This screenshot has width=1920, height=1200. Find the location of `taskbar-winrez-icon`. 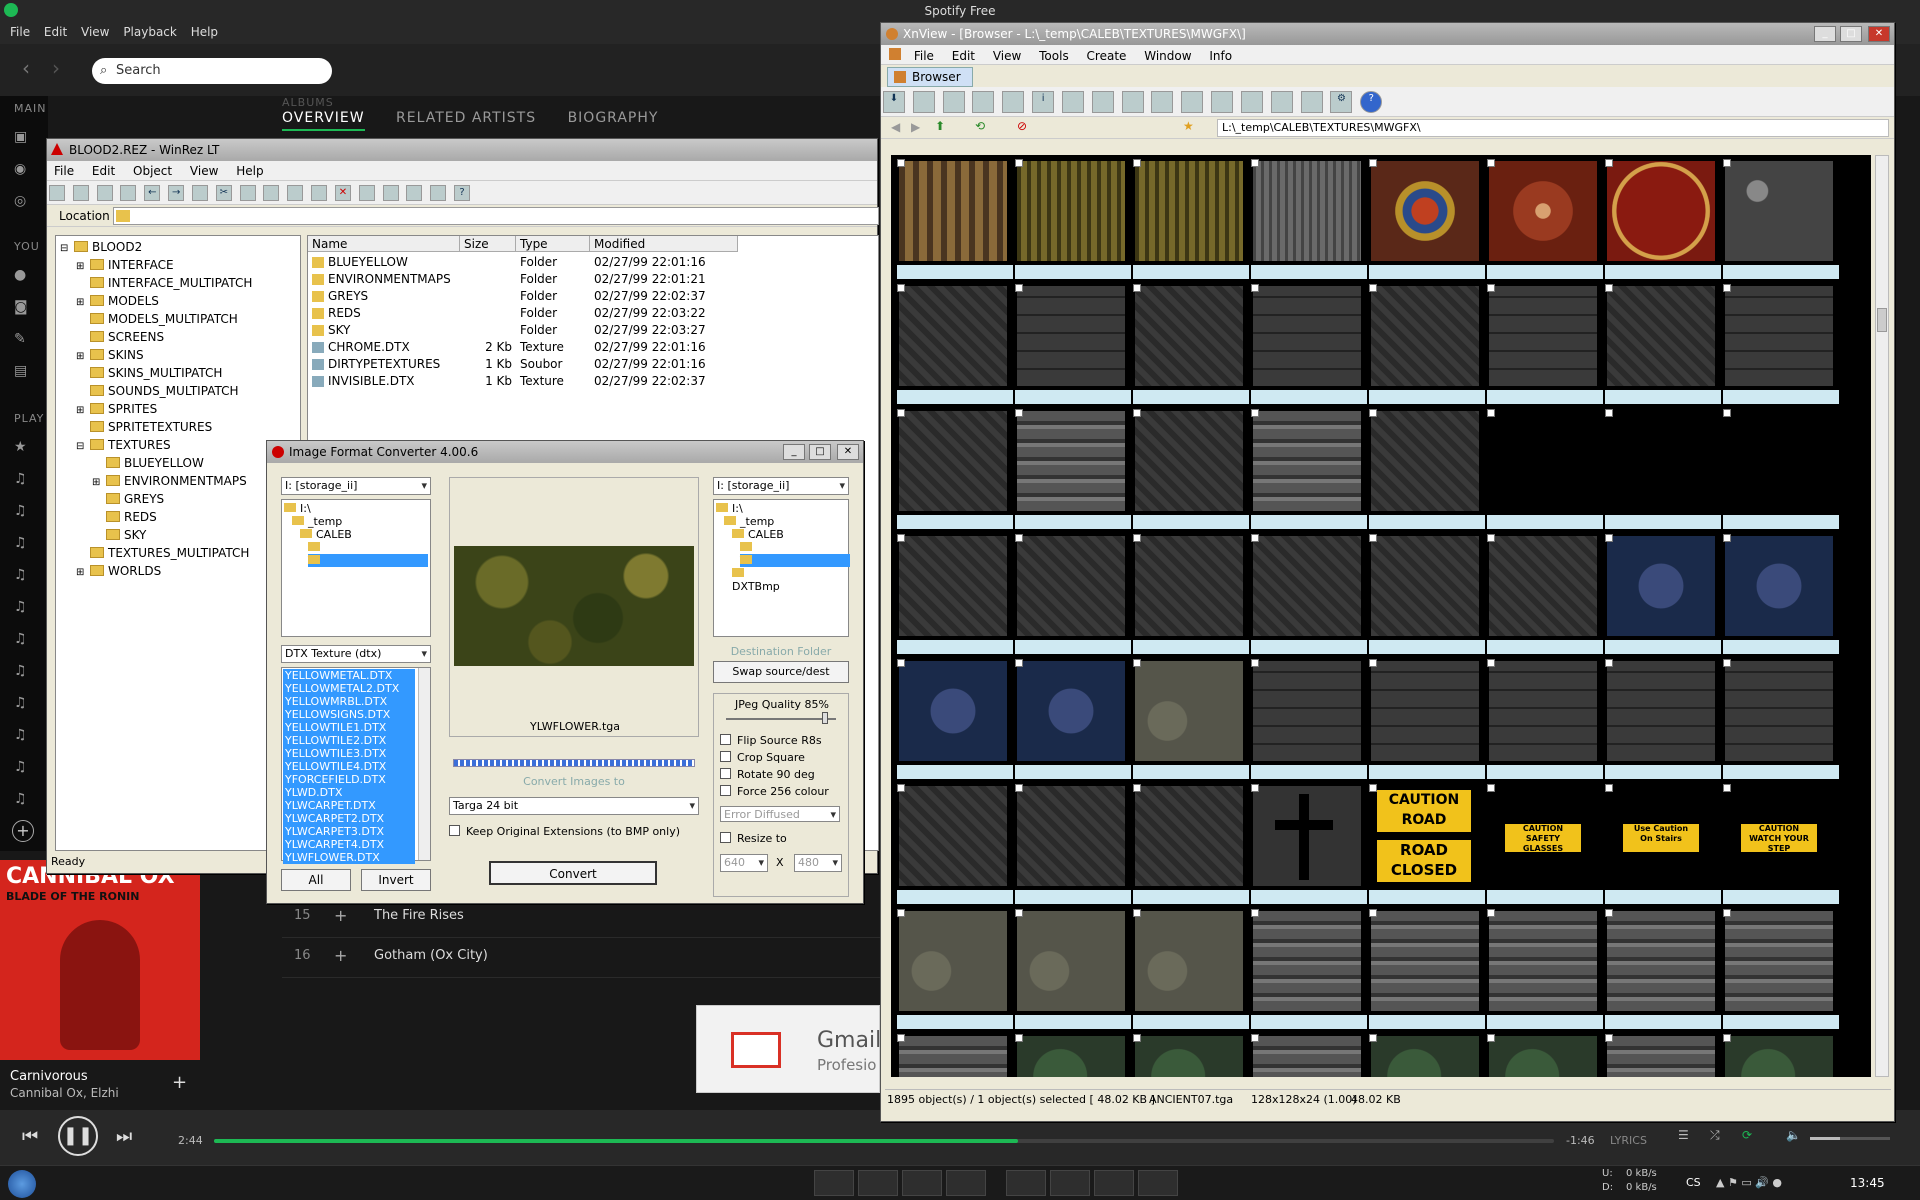

taskbar-winrez-icon is located at coordinates (1070, 1183).